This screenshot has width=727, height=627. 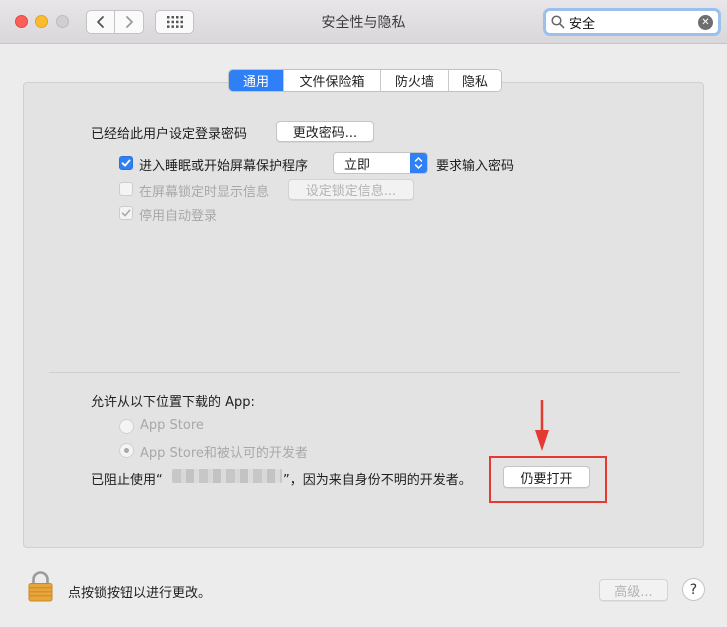 What do you see at coordinates (40, 586) in the screenshot?
I see `lock-icon` at bounding box center [40, 586].